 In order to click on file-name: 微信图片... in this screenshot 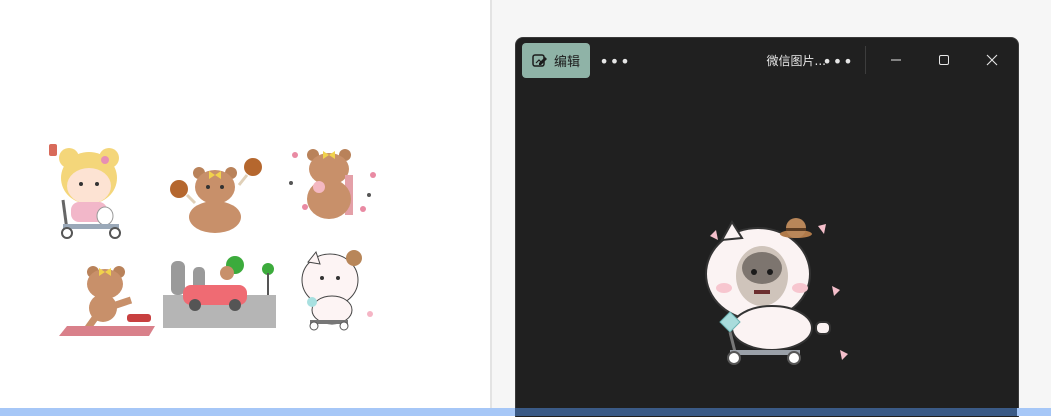, I will do `click(796, 61)`.